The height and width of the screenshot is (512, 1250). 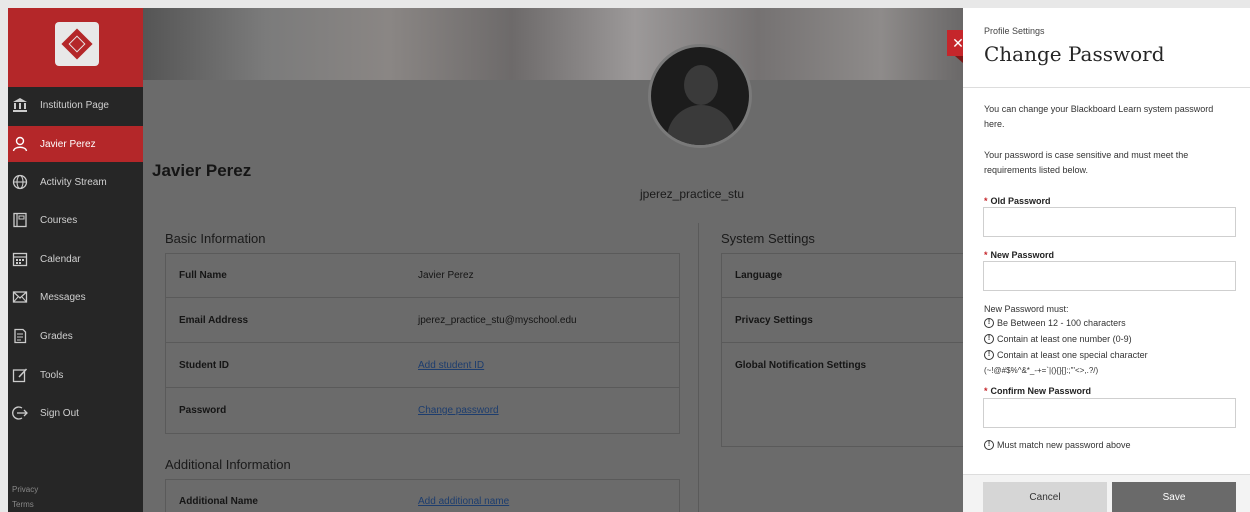 What do you see at coordinates (75, 375) in the screenshot?
I see `sidebar-item-tools: Tools` at bounding box center [75, 375].